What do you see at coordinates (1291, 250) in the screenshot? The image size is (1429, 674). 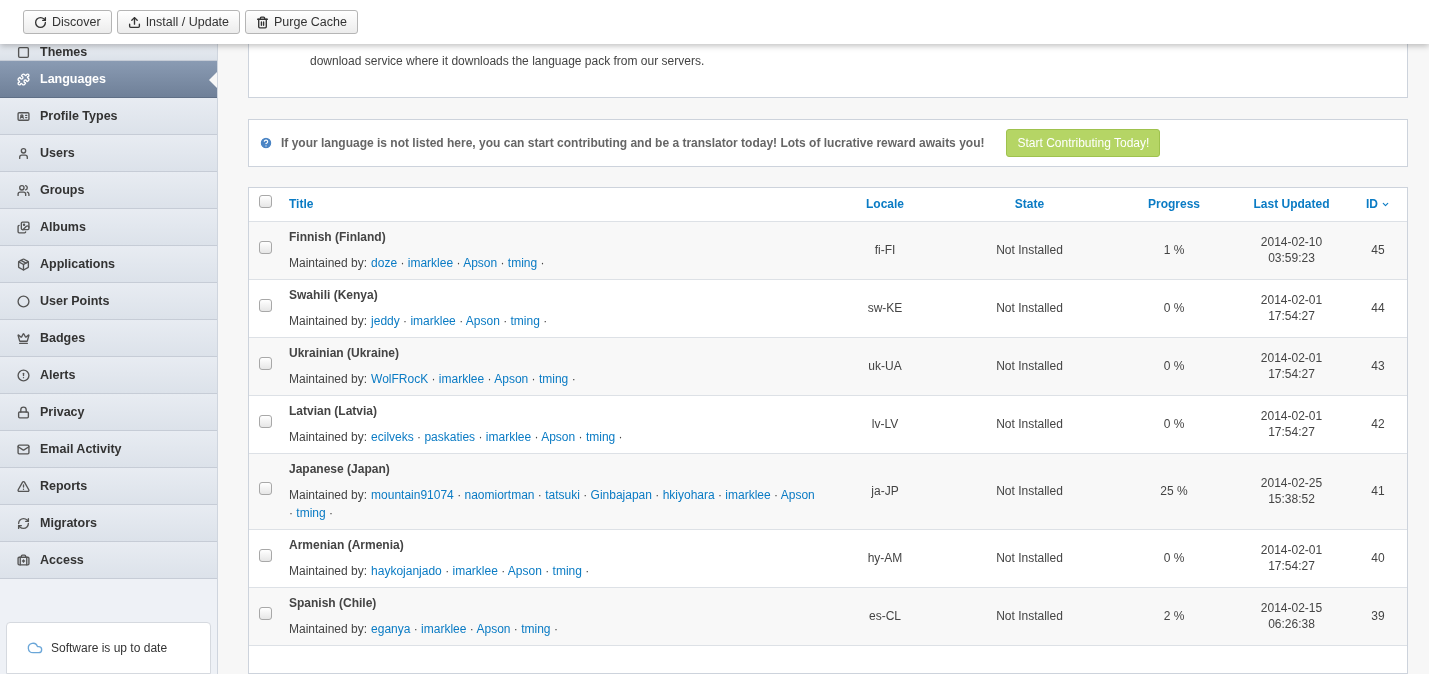 I see `date-cell-text: 2014-02-10 03:59:23` at bounding box center [1291, 250].